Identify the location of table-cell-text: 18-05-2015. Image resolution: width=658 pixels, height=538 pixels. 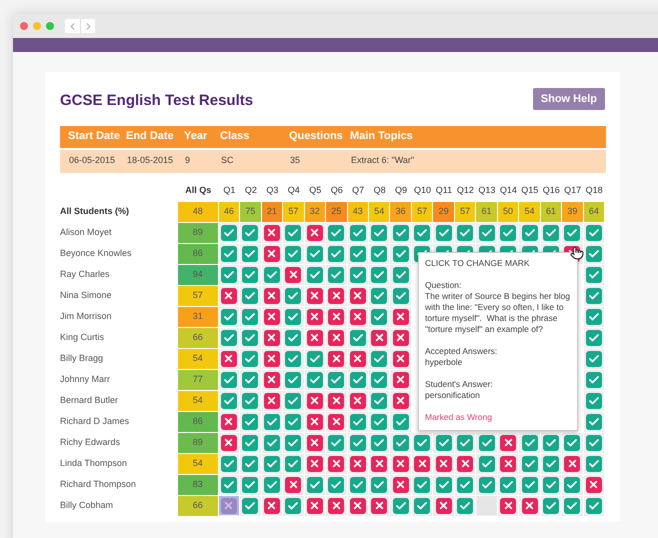
(150, 161).